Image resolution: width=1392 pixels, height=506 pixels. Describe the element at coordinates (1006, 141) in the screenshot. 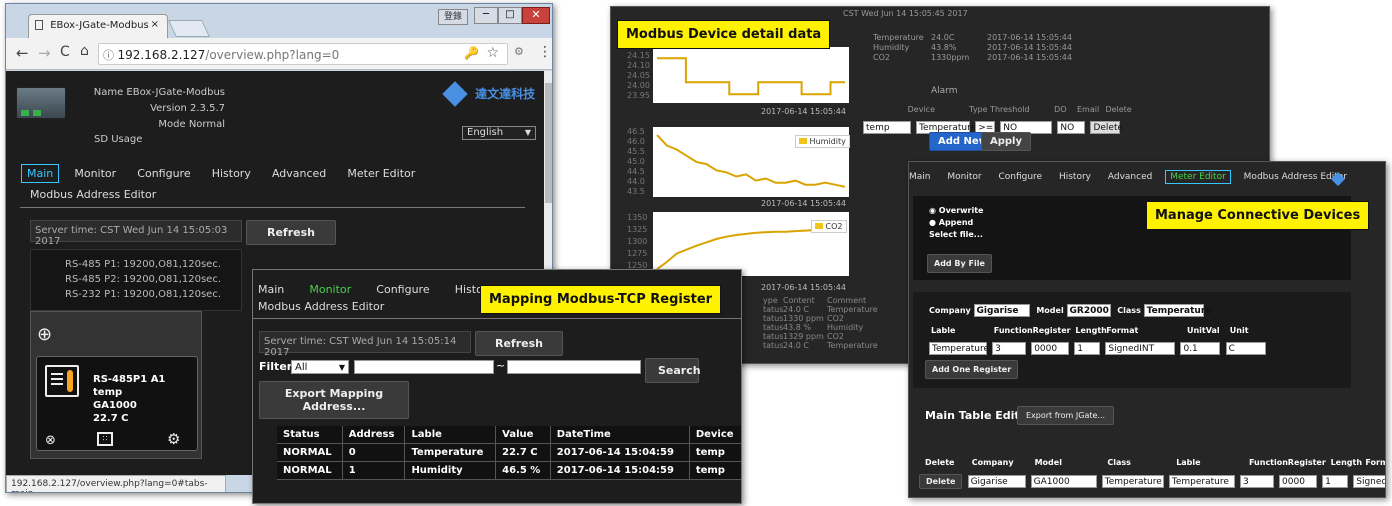

I see `apply-button: Apply` at that location.